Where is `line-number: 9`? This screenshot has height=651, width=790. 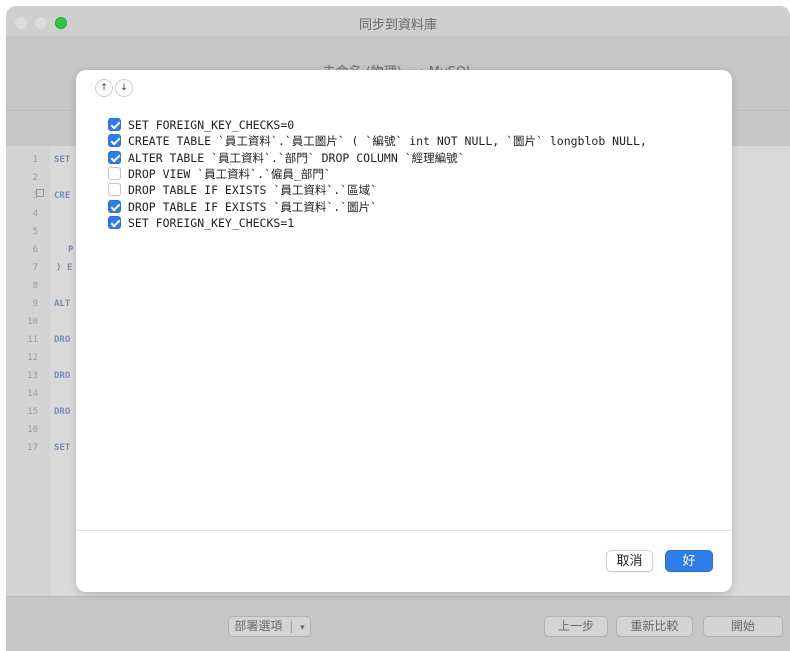
line-number: 9 is located at coordinates (35, 304).